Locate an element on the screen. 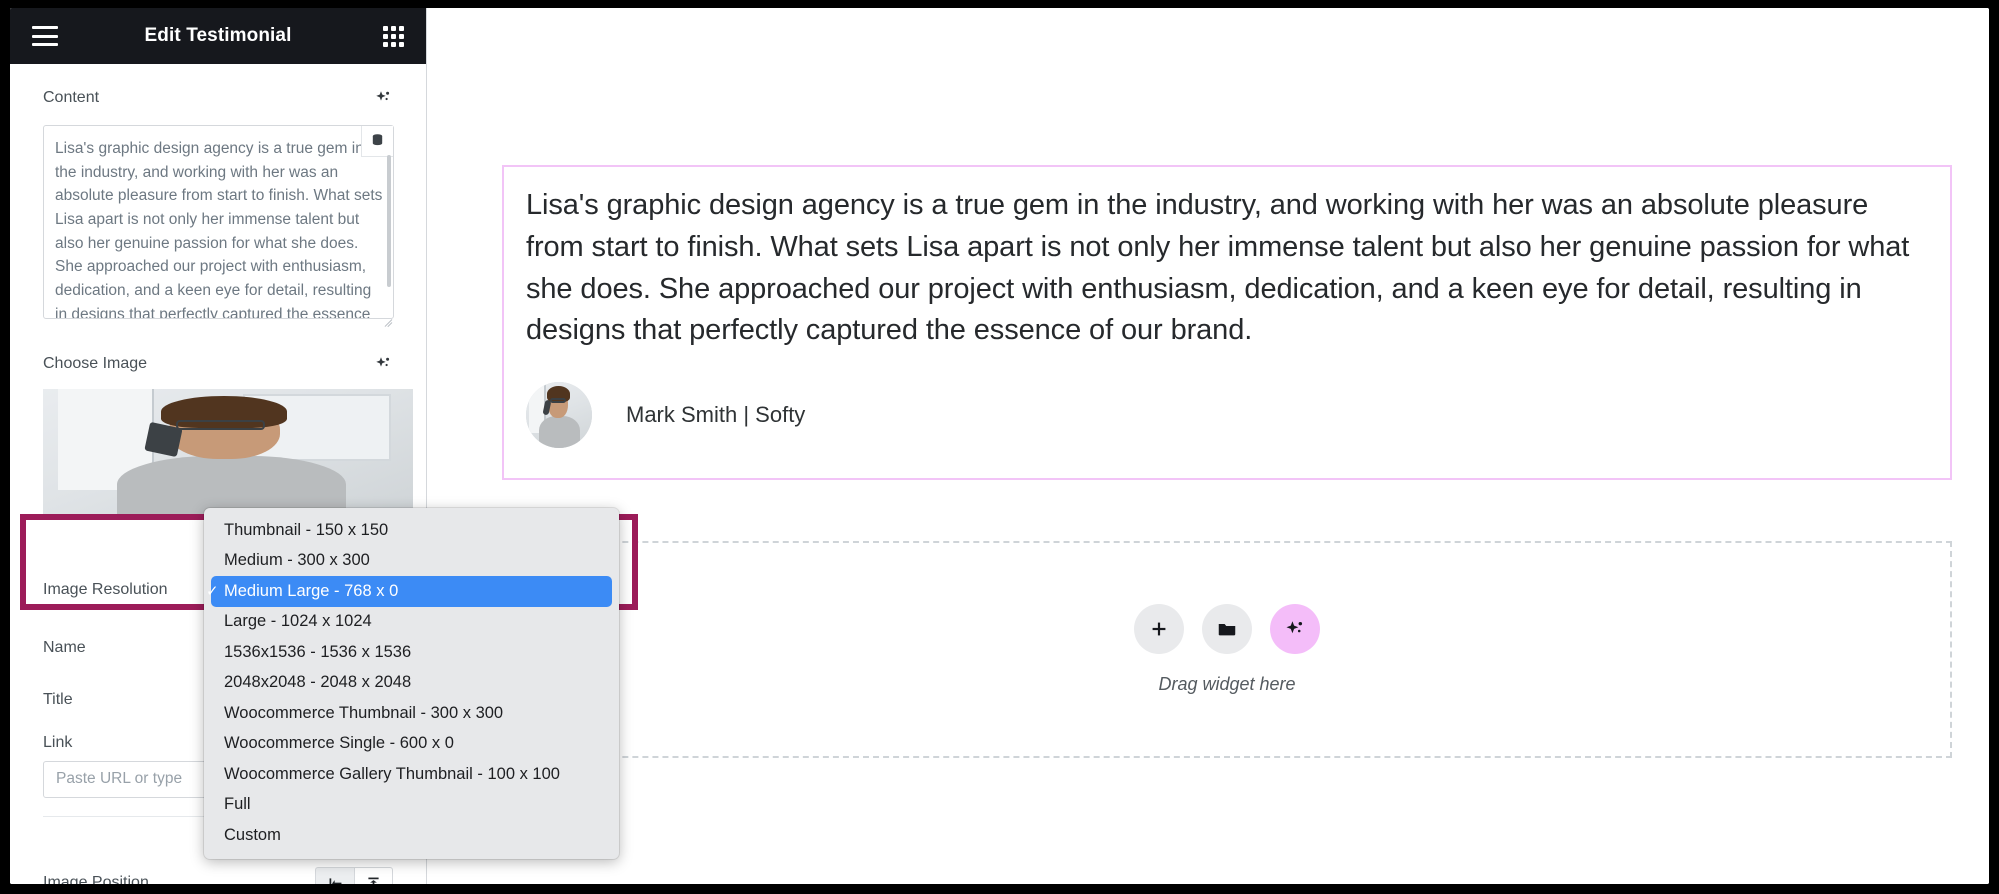 The image size is (1999, 894). dropdown-option-label: Medium Large - 768 x 0 is located at coordinates (311, 590).